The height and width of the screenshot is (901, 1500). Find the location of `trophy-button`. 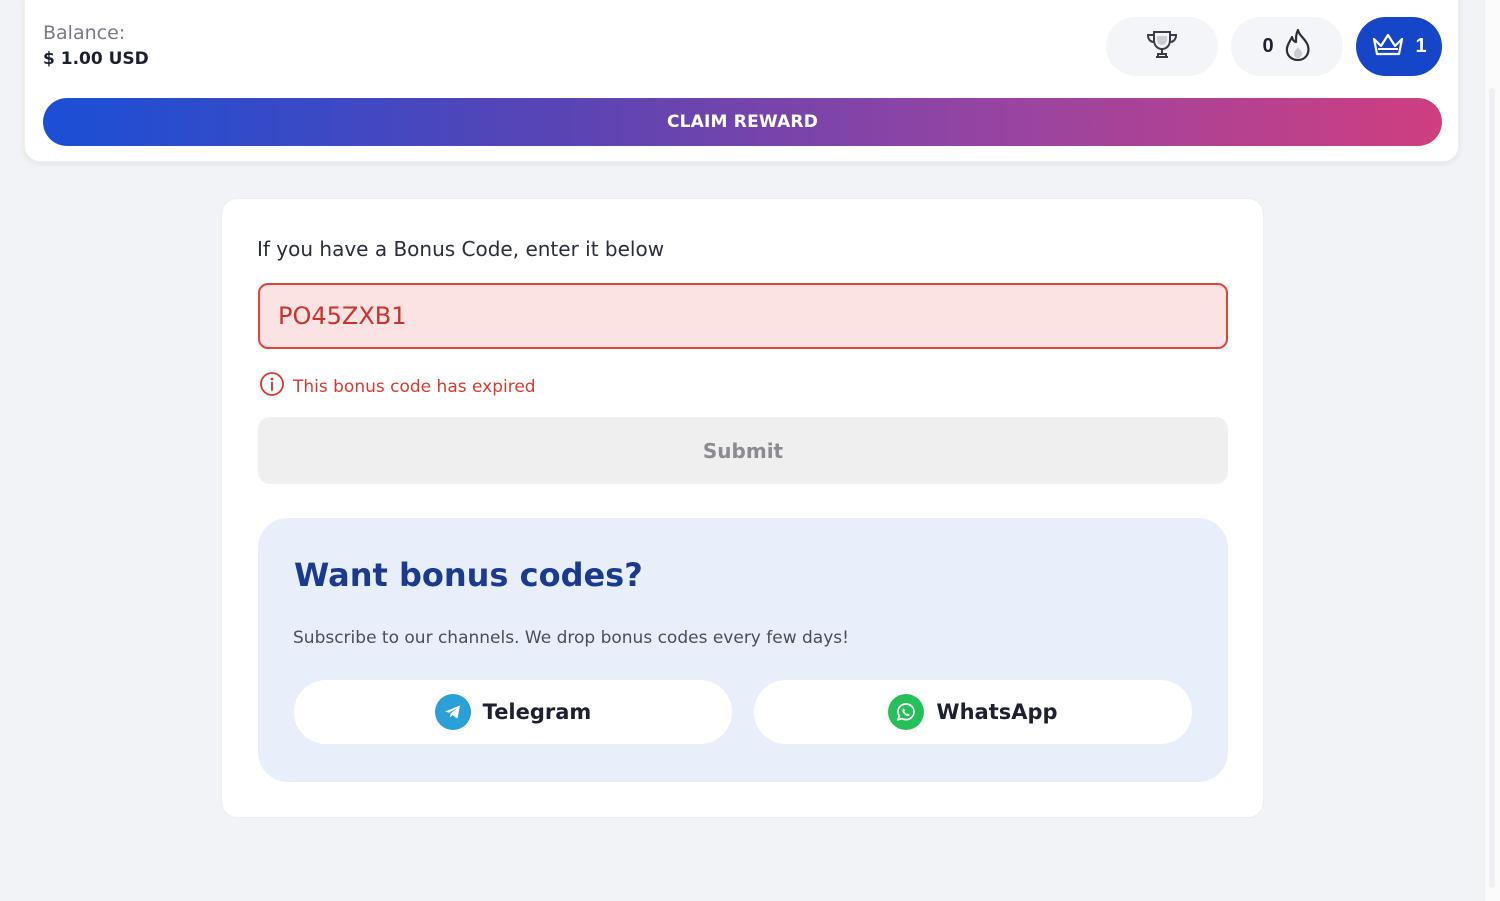

trophy-button is located at coordinates (1162, 46).